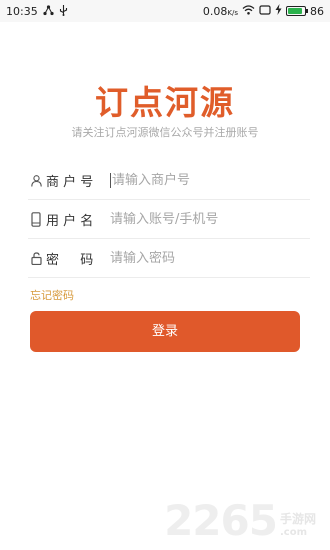 The height and width of the screenshot is (550, 330). What do you see at coordinates (278, 11) in the screenshot?
I see `charging-icon` at bounding box center [278, 11].